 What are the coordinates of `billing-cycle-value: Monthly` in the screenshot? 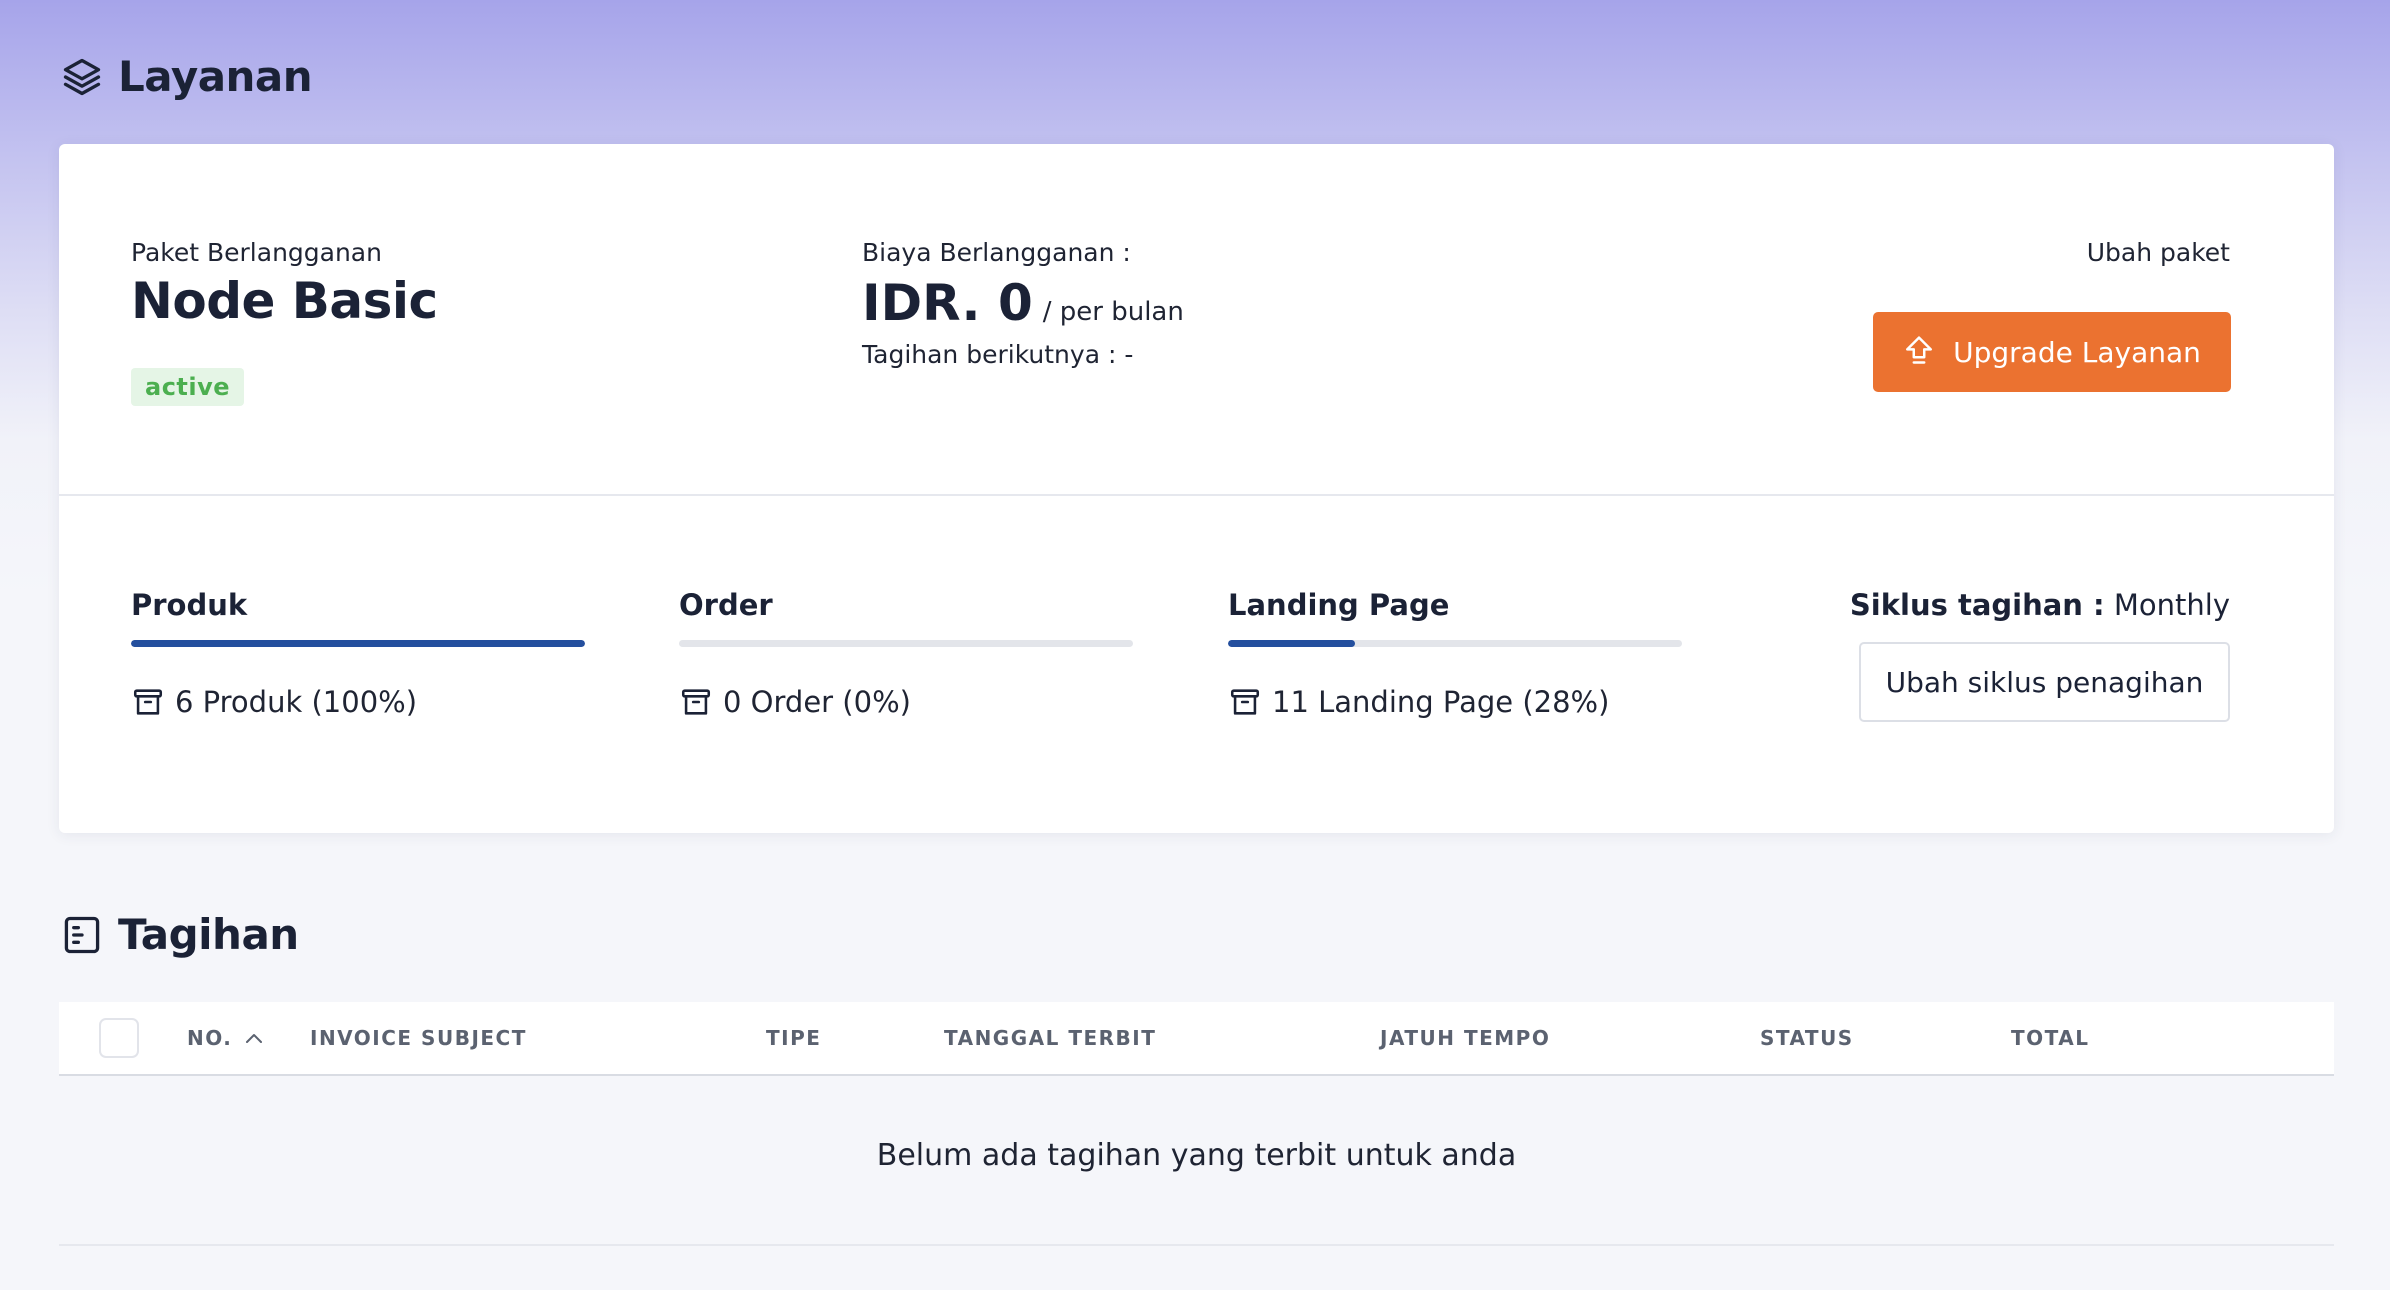 It's located at (2171, 605).